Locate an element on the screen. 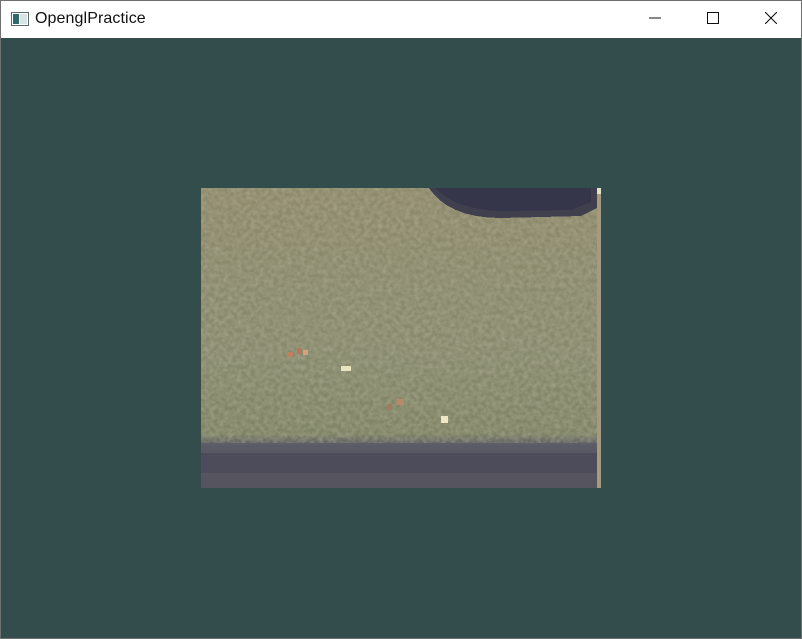 This screenshot has height=639, width=802. close-icon is located at coordinates (771, 20).